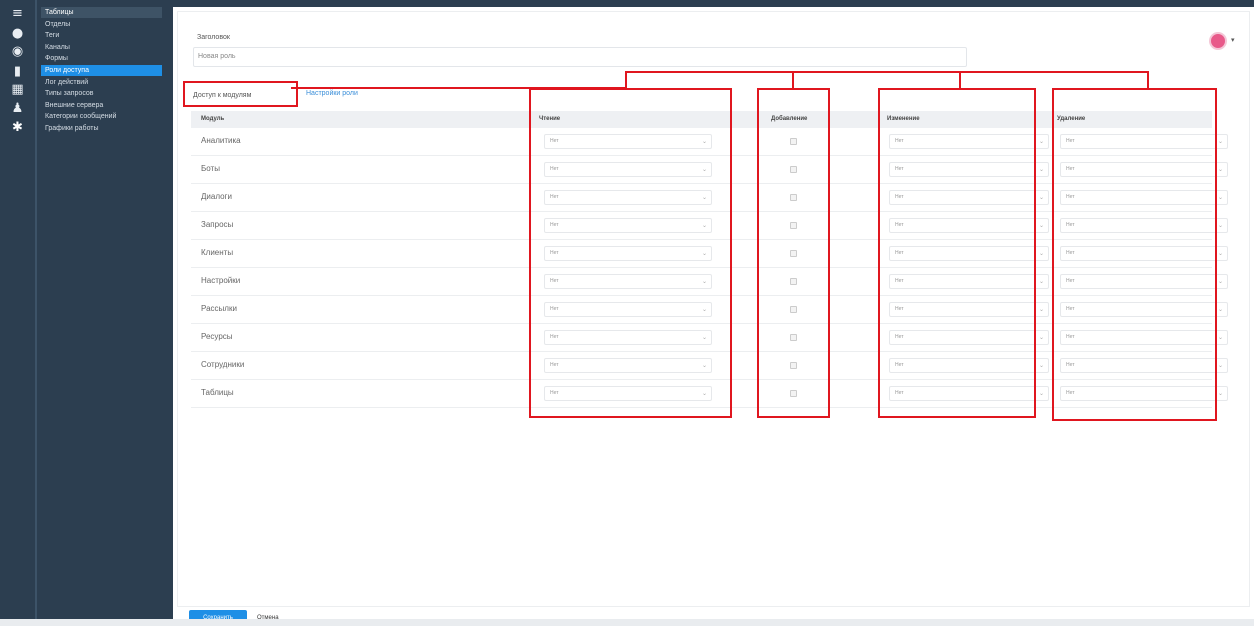  What do you see at coordinates (221, 280) in the screenshot?
I see `module-name: Настройки` at bounding box center [221, 280].